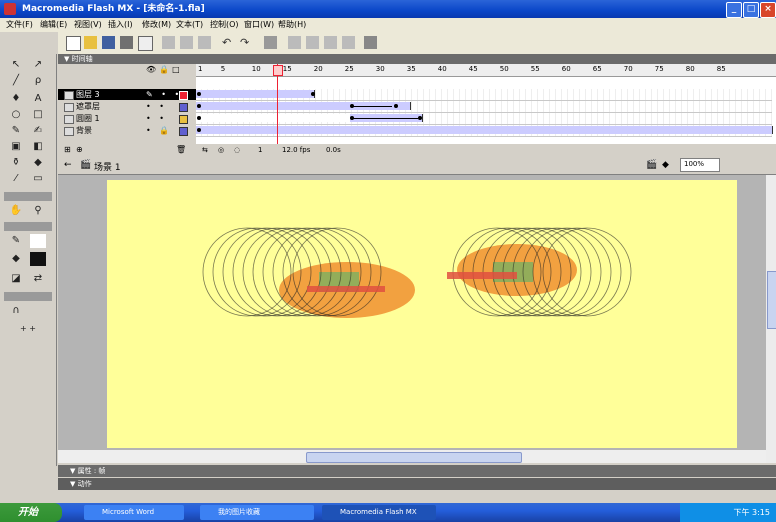 Image resolution: width=776 pixels, height=522 pixels. I want to click on free-transform-tool-icon: ▣, so click(16, 147).